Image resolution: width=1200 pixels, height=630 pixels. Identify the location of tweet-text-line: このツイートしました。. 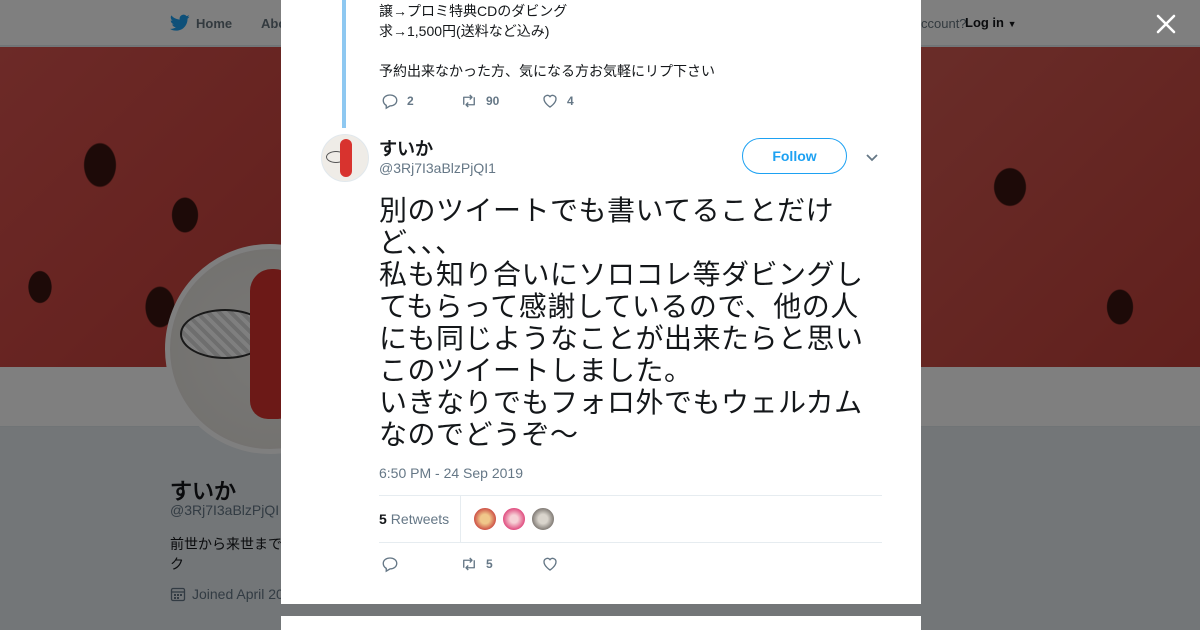
(536, 370).